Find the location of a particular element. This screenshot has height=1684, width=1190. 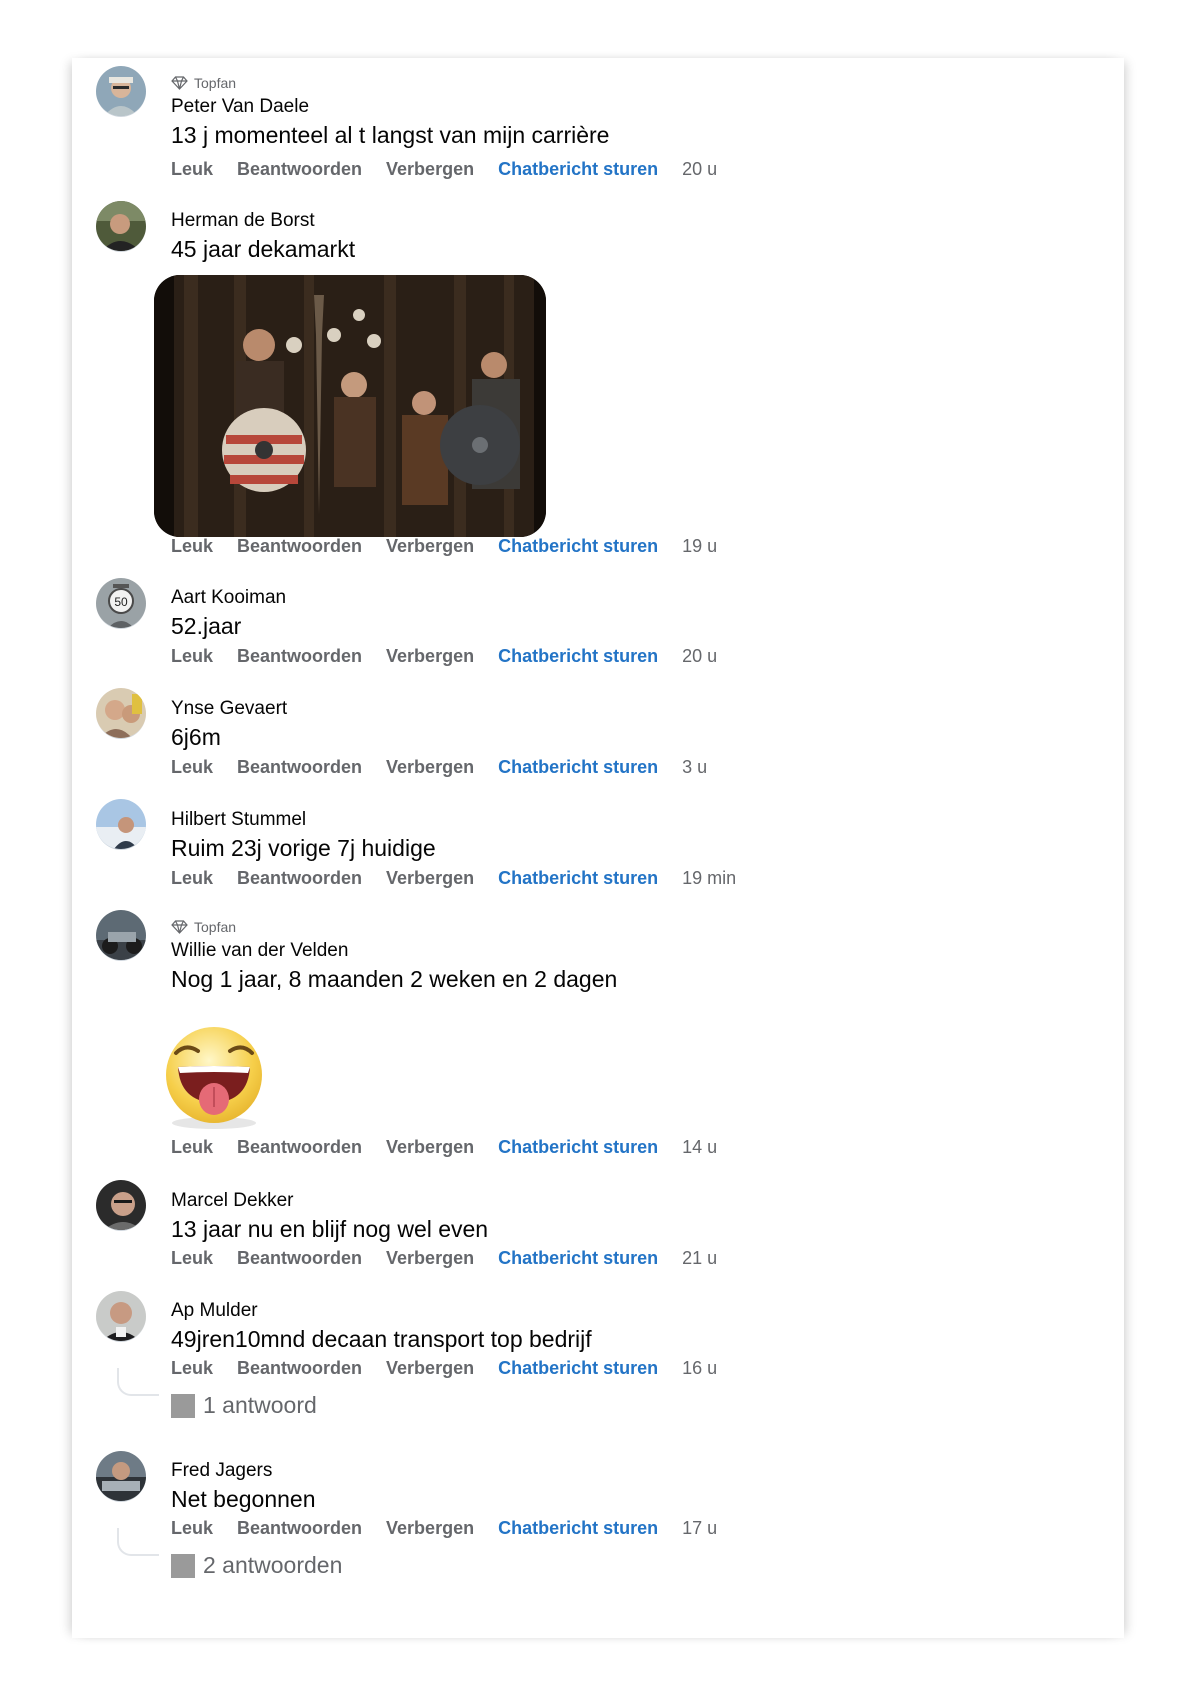

view-replies-button: 1 antwoord is located at coordinates (244, 1405).